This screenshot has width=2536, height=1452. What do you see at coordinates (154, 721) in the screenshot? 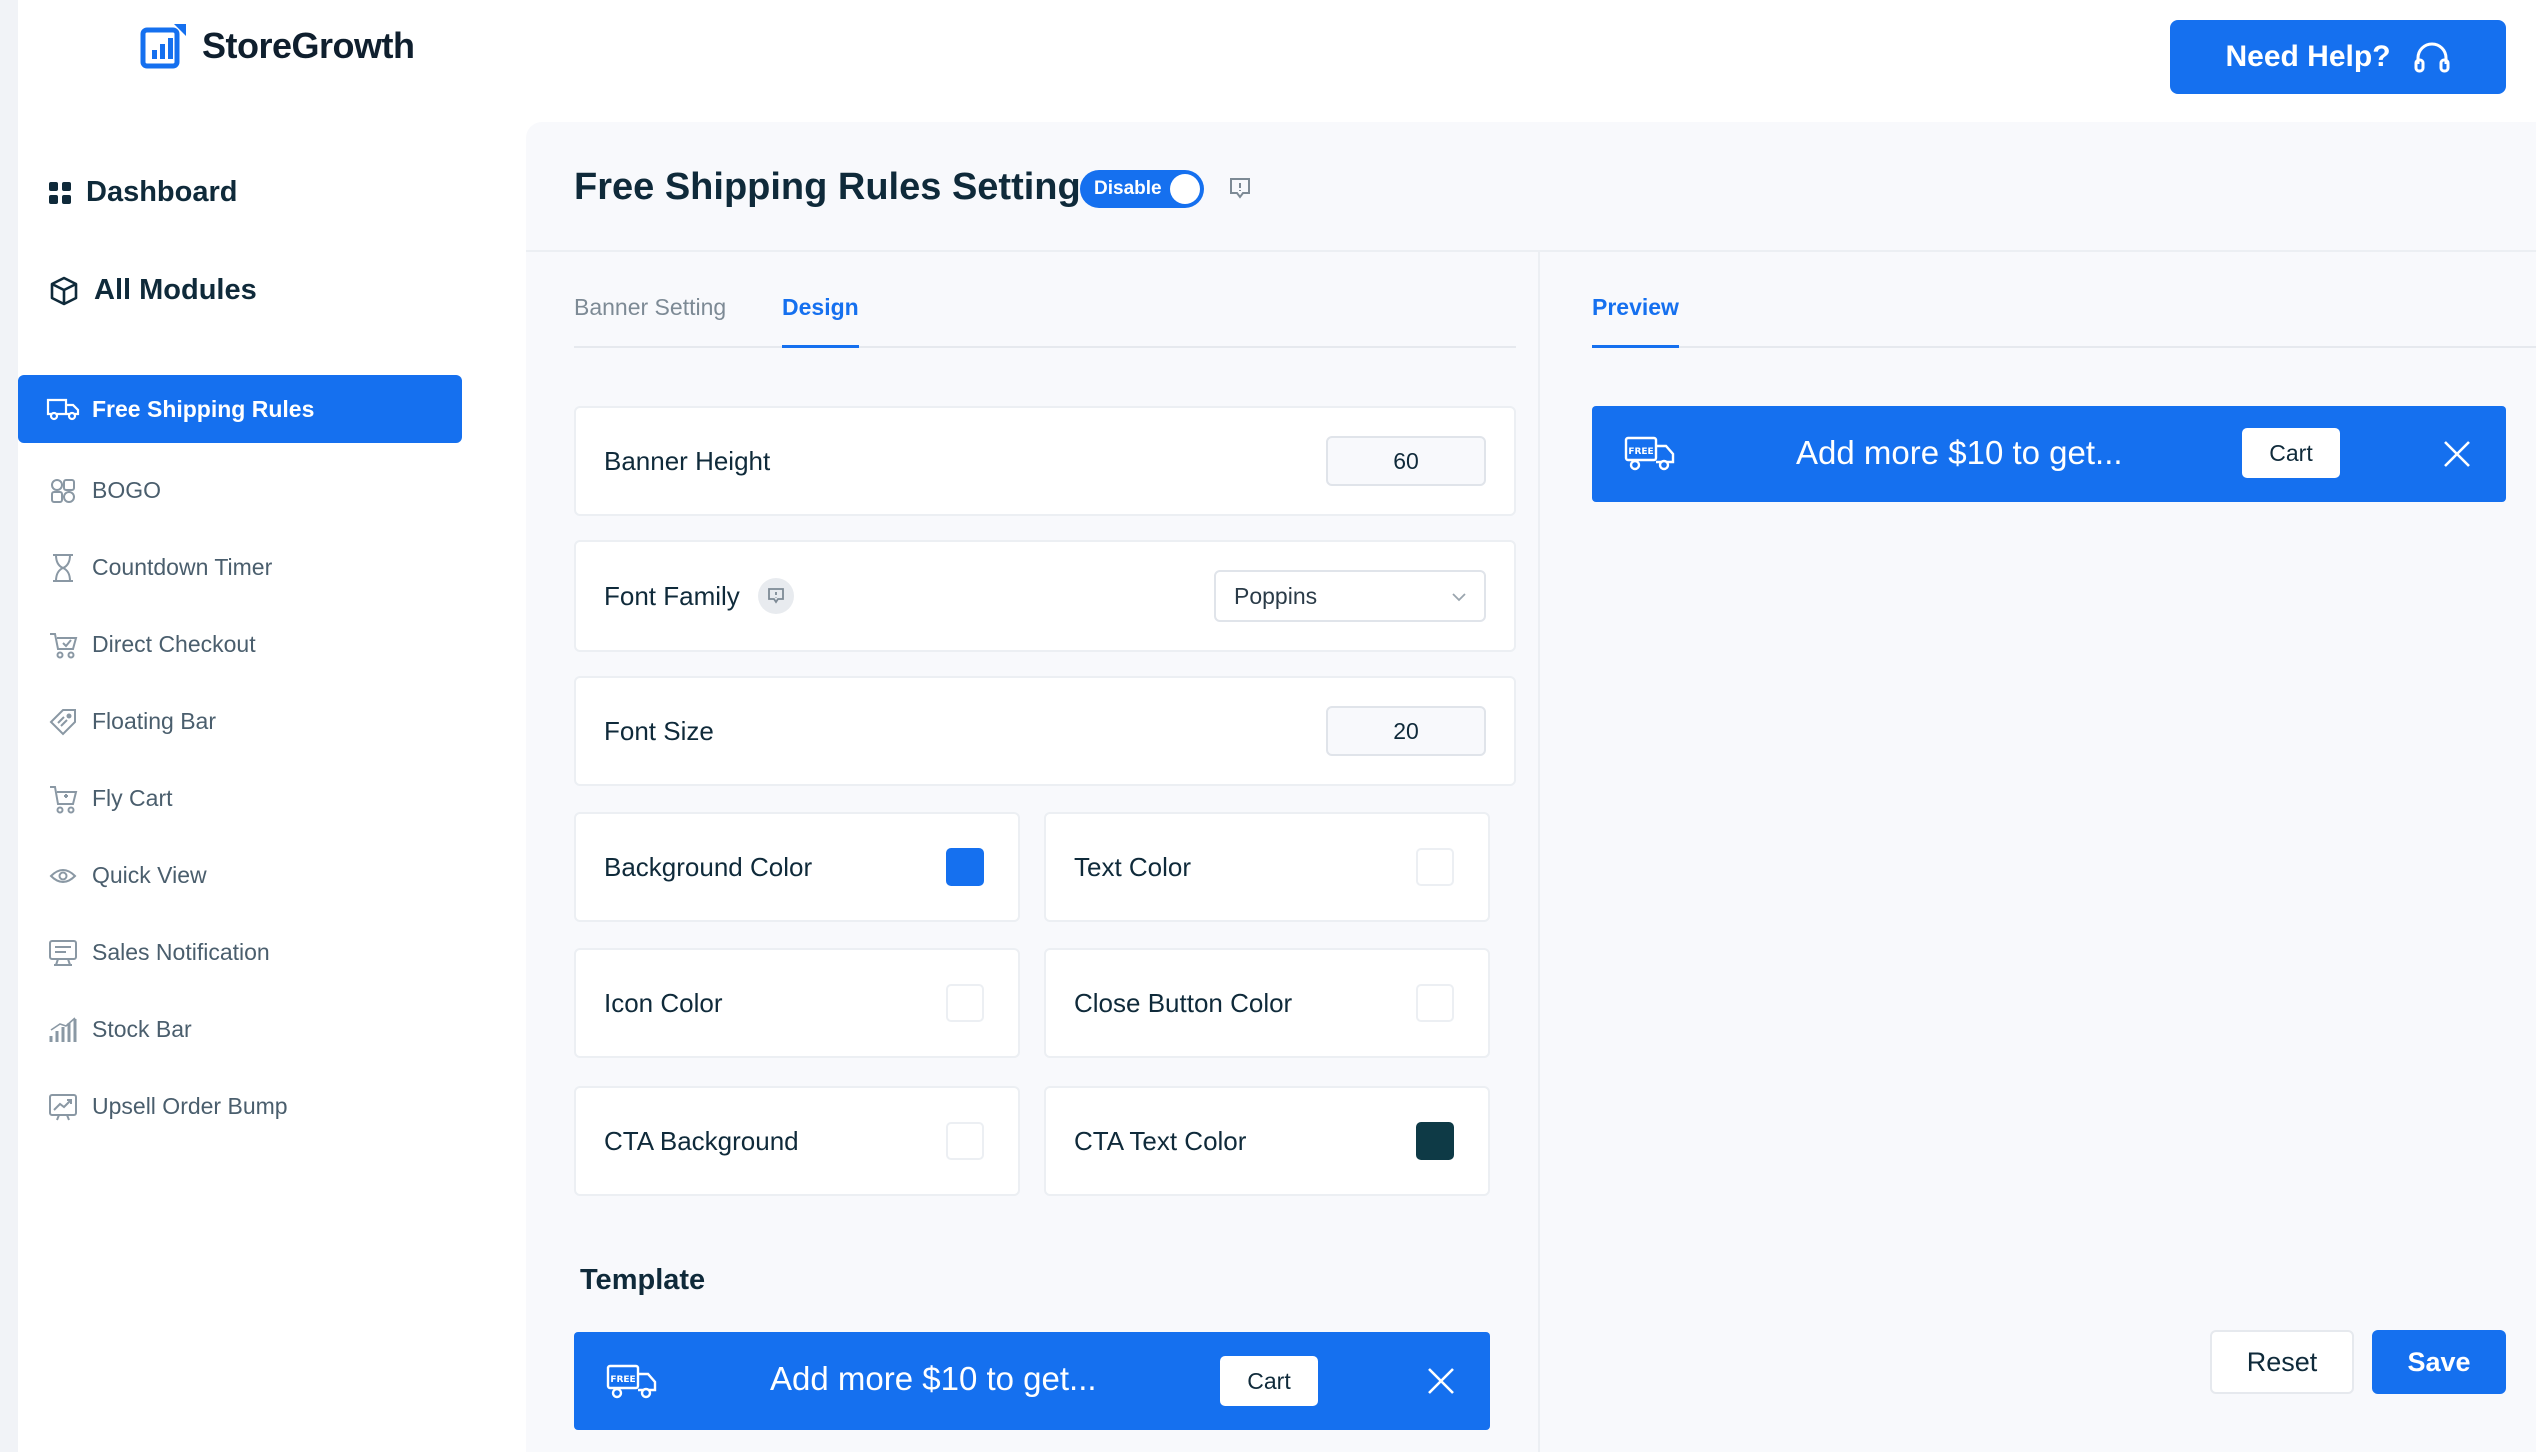
I see `sidebar-item-label: Floating Bar` at bounding box center [154, 721].